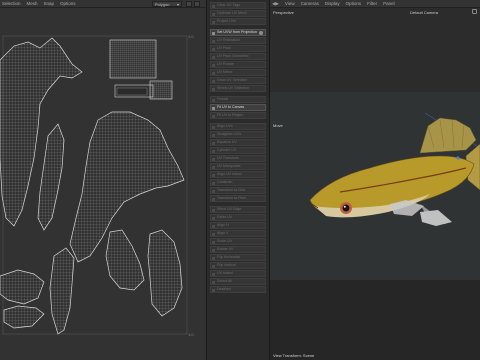 The height and width of the screenshot is (360, 480). What do you see at coordinates (310, 3) in the screenshot?
I see `viewport-menu-cameras: Cameras` at bounding box center [310, 3].